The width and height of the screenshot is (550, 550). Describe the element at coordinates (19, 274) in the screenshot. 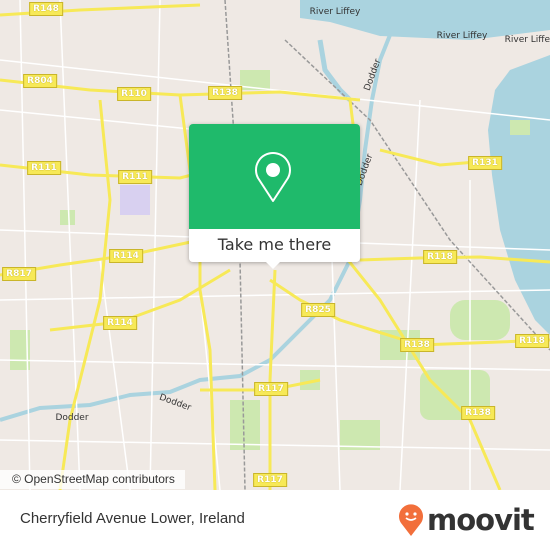

I see `road-shield: R817` at that location.